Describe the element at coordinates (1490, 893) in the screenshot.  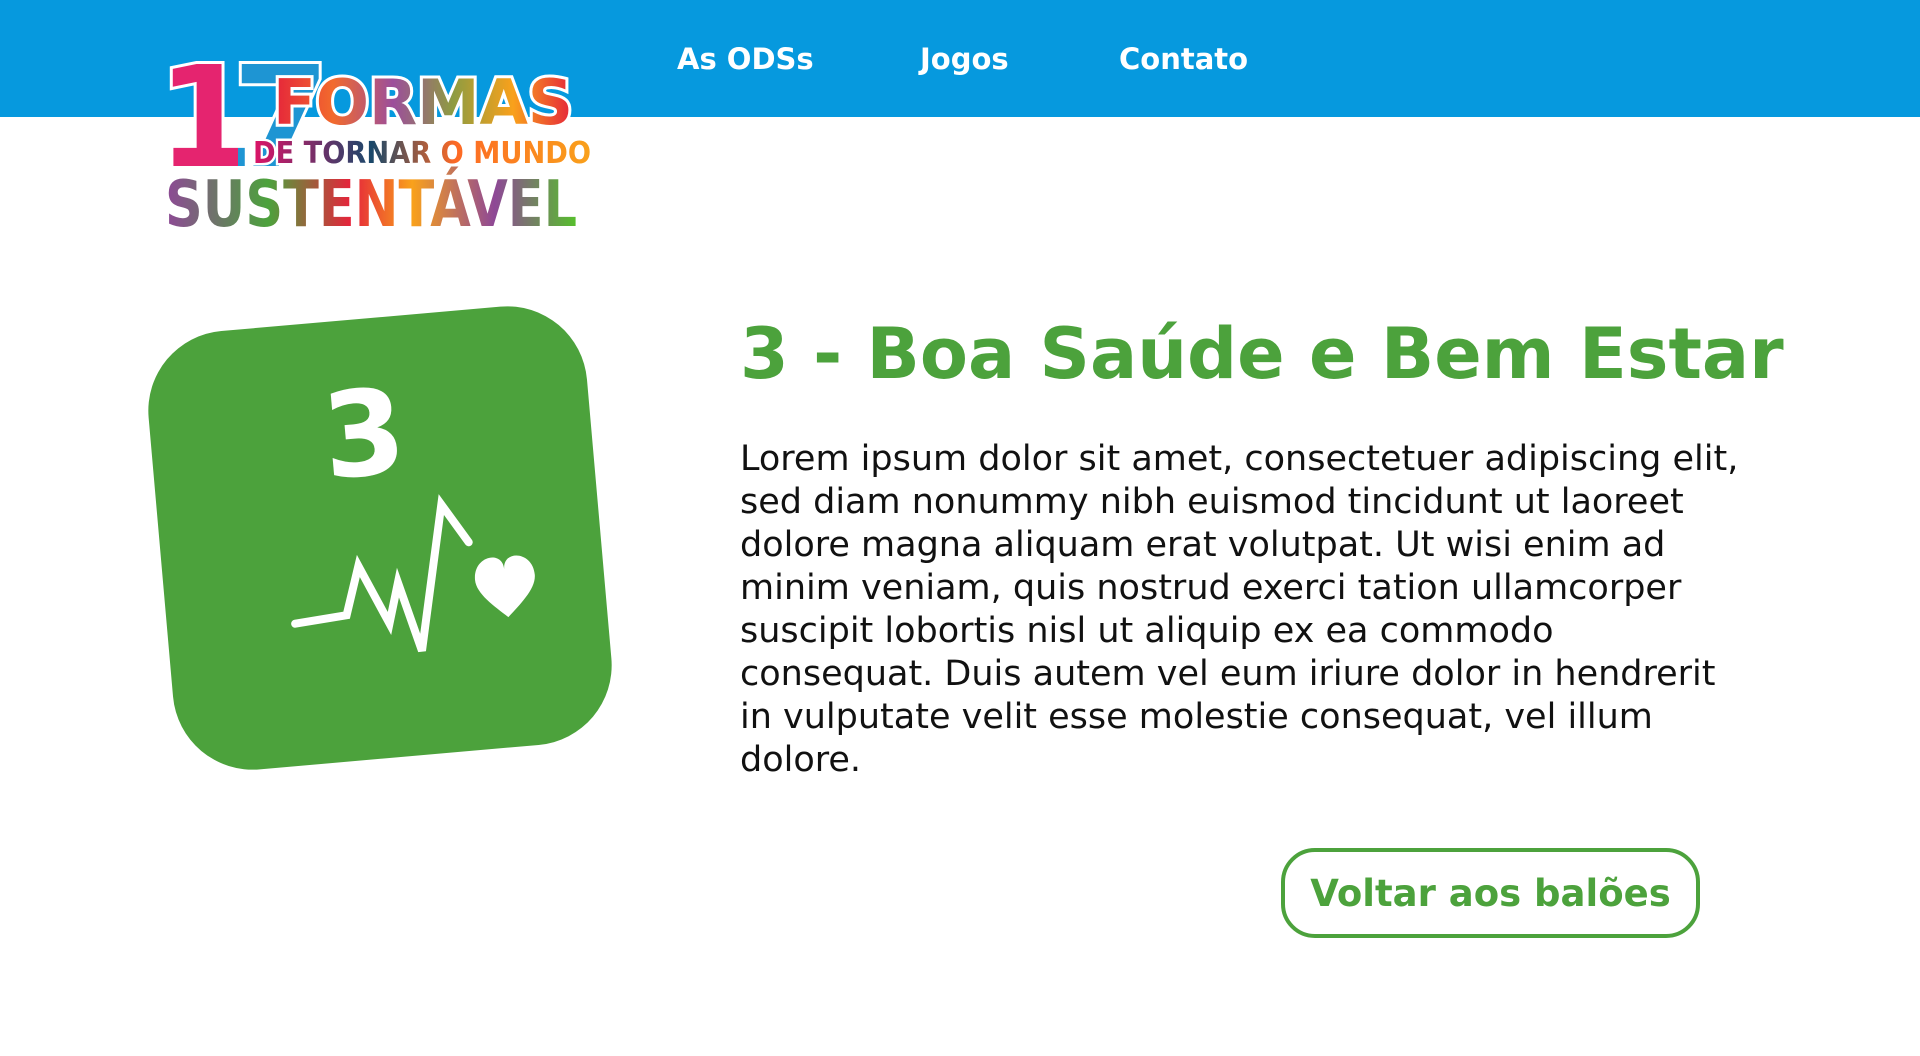
I see `back-to-balloons-button: Voltar aos balões` at that location.